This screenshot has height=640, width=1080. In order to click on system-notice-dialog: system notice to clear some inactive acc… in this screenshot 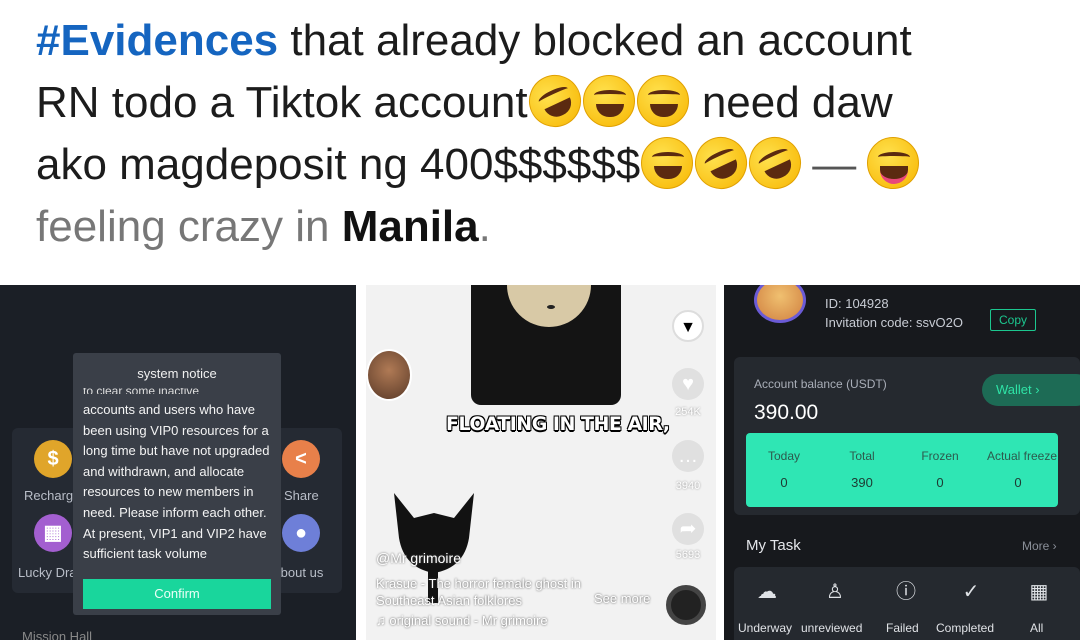, I will do `click(177, 484)`.